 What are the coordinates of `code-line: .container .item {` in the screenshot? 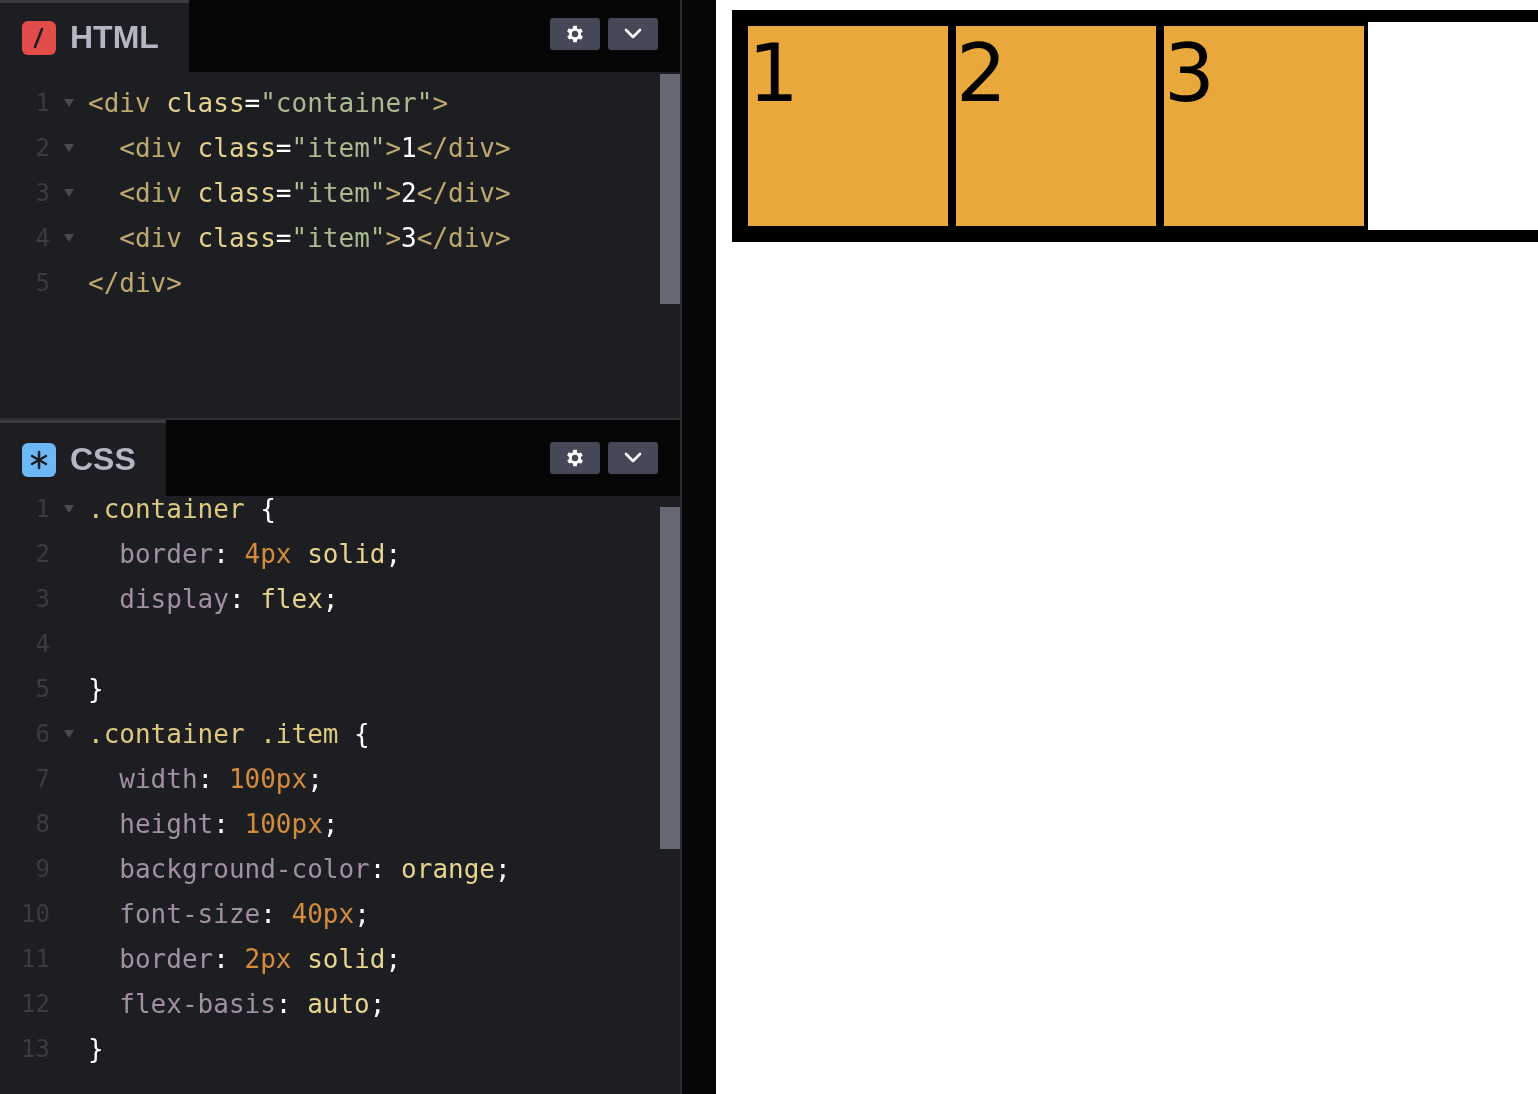 It's located at (229, 733).